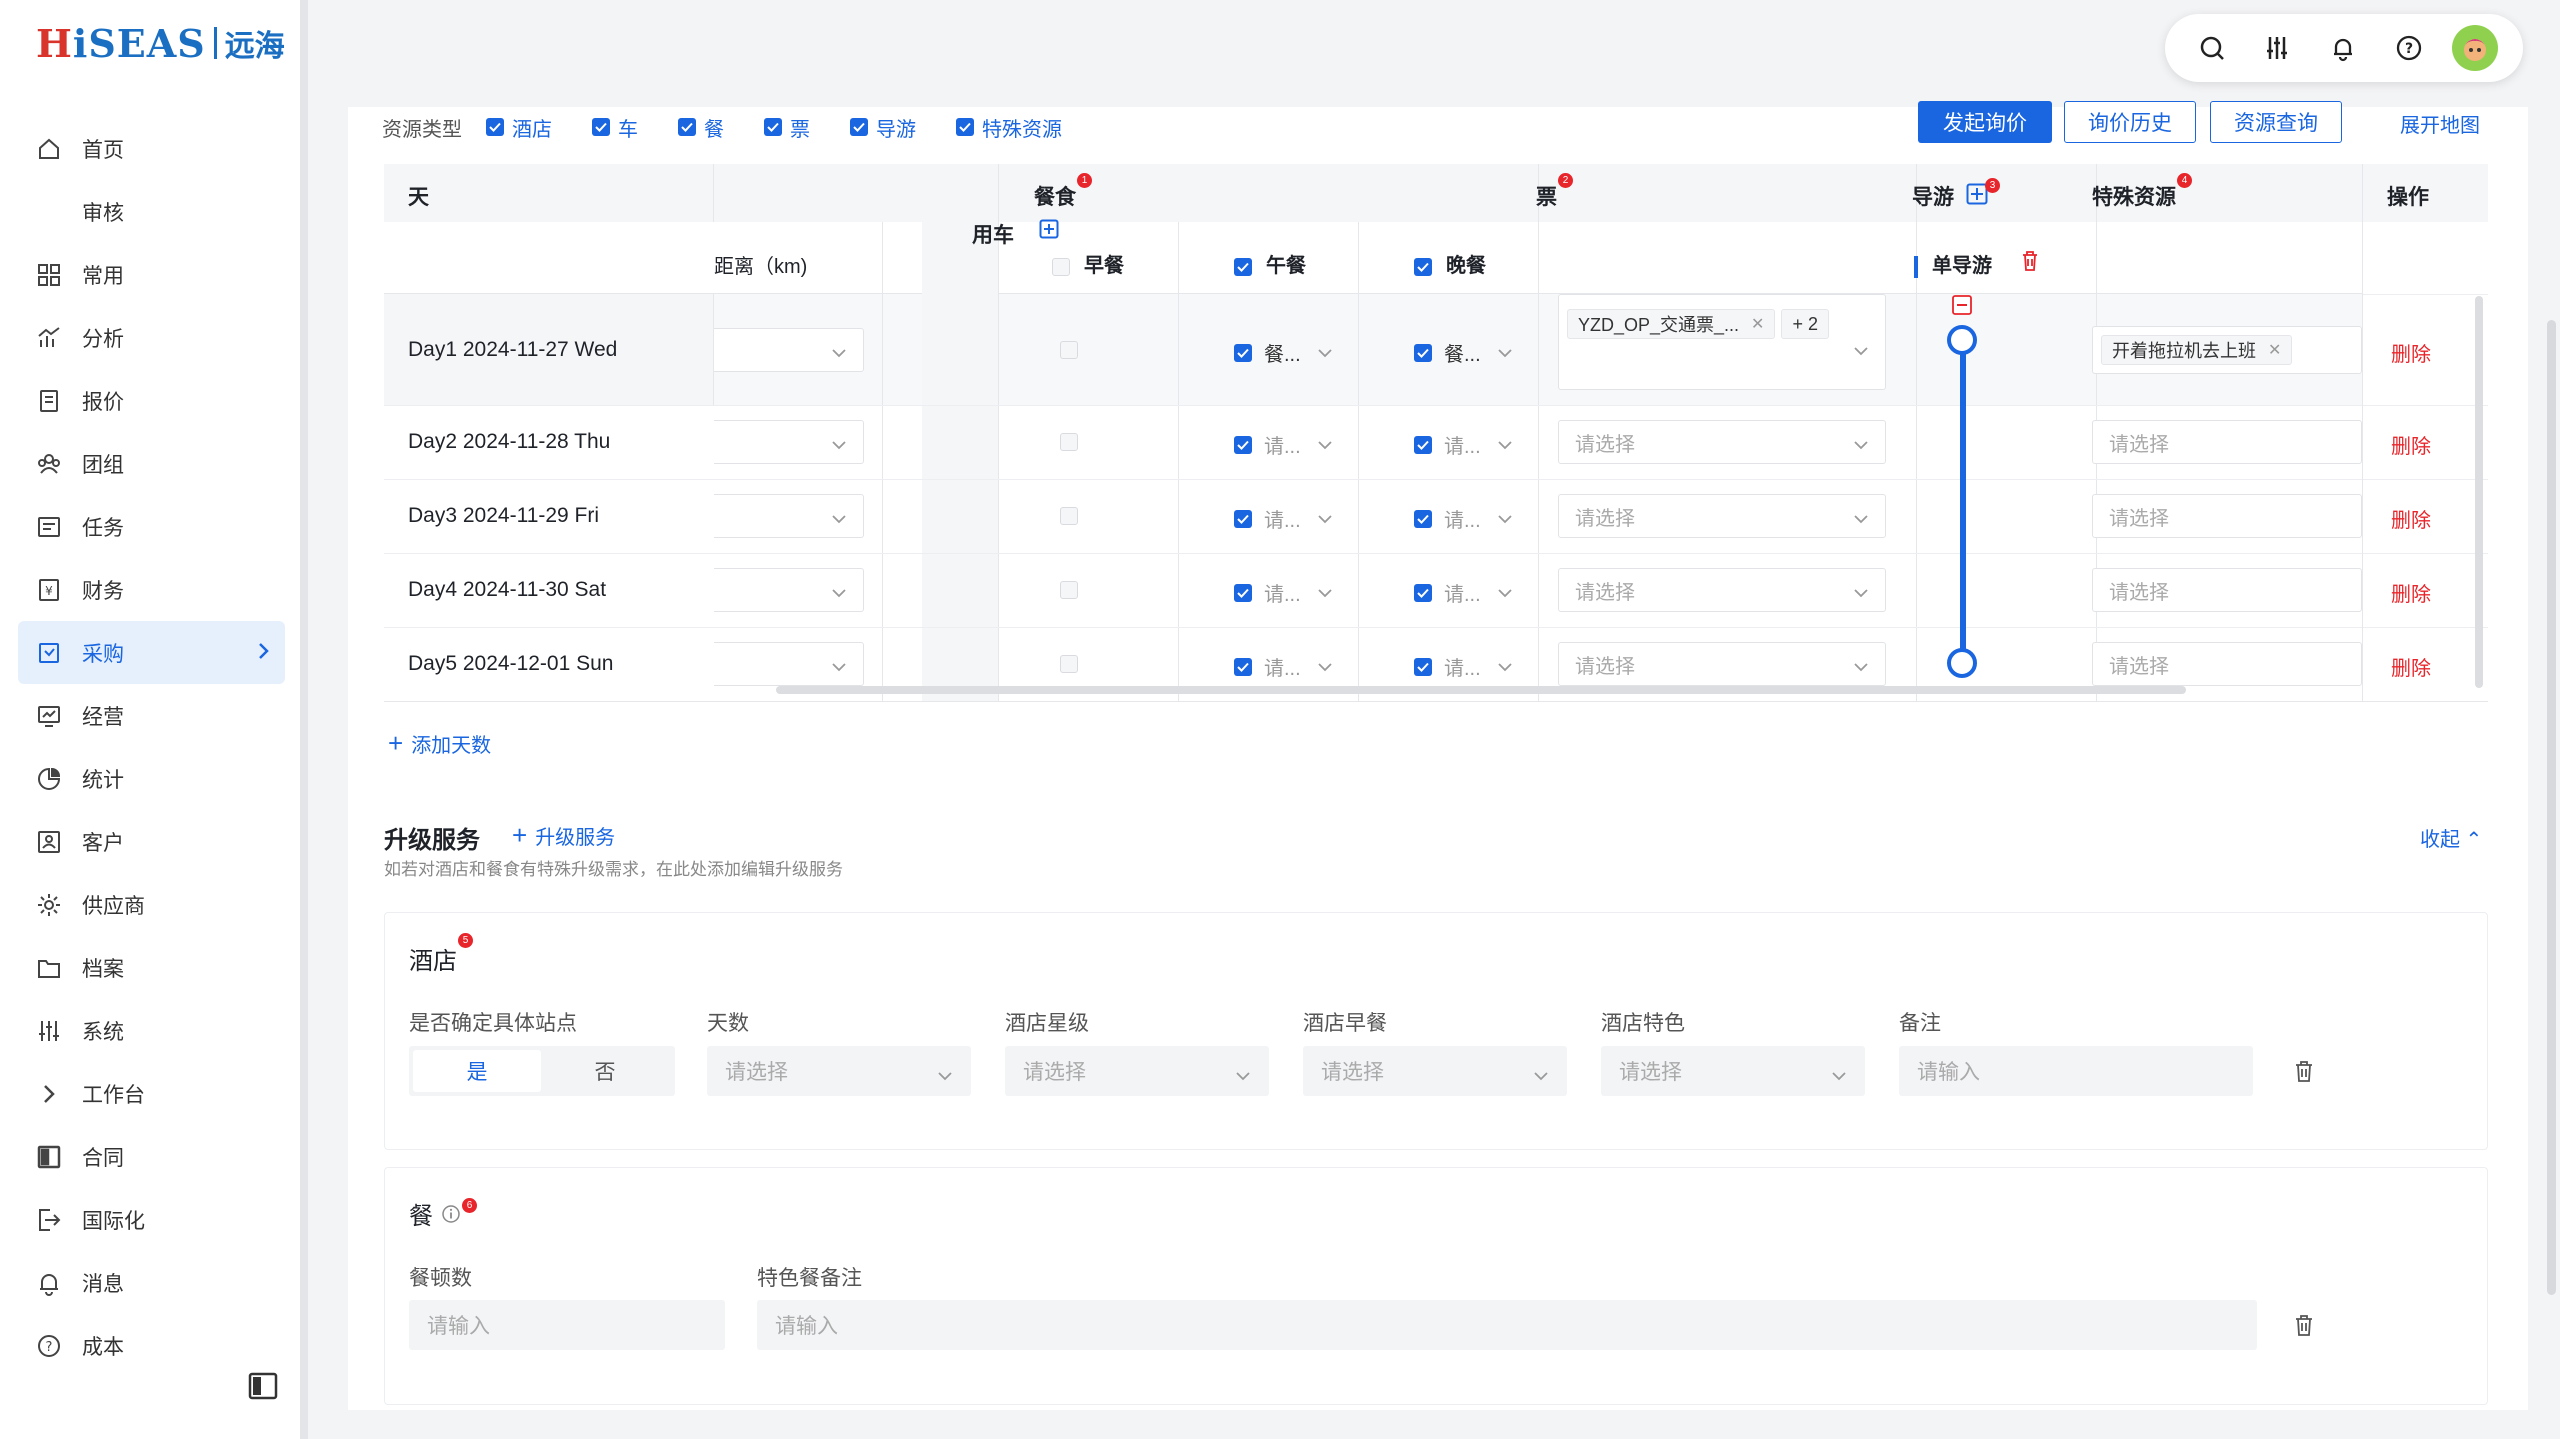 The height and width of the screenshot is (1439, 2560). Describe the element at coordinates (151, 1156) in the screenshot. I see `sidebar-item: 合同` at that location.